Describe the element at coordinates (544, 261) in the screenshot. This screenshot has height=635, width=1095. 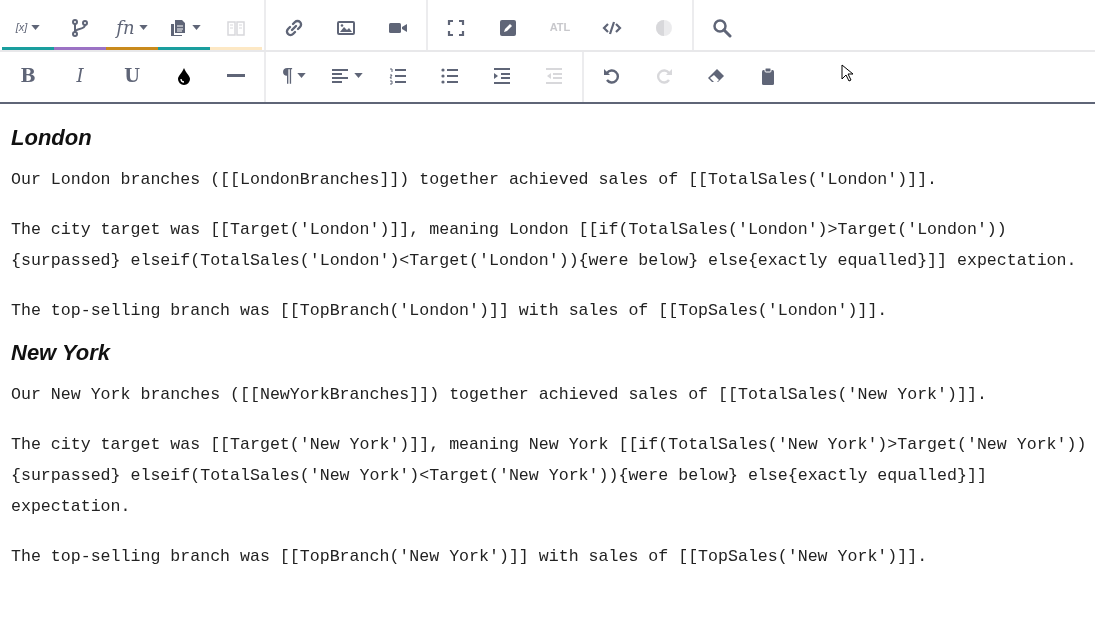
I see `template-text: {surpassed} elseif(TotalSales('London')<Target('London')){were below} else{exactly equalled}]] expectation.` at that location.